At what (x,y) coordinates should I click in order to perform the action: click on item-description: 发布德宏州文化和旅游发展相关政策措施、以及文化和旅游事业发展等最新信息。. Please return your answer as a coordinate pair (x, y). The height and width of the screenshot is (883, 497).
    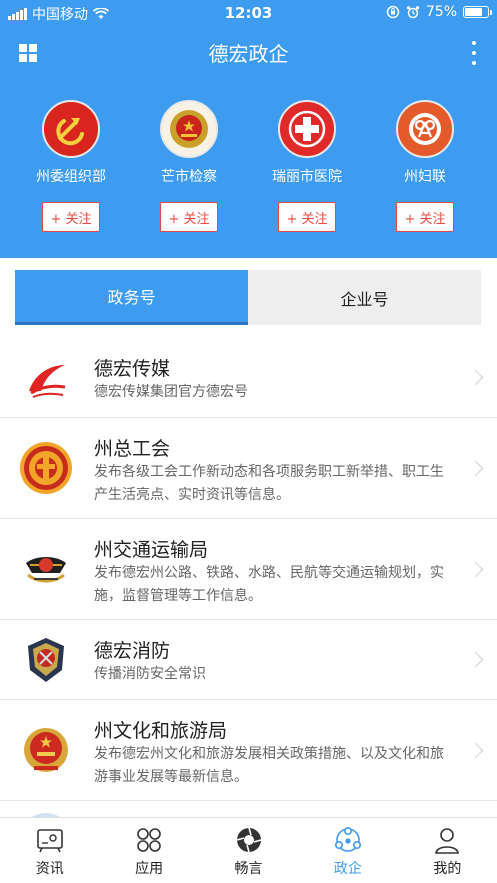
    Looking at the image, I should click on (269, 765).